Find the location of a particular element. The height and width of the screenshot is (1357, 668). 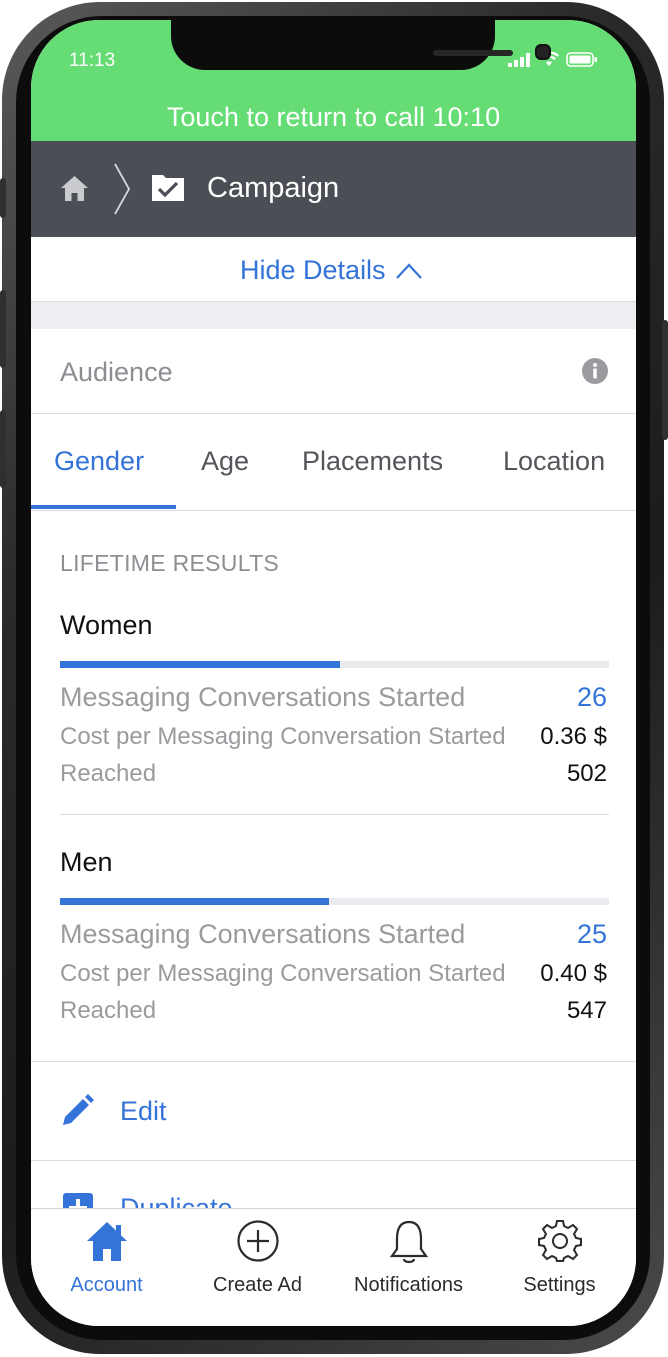

volume-up-button is located at coordinates (3, 329).